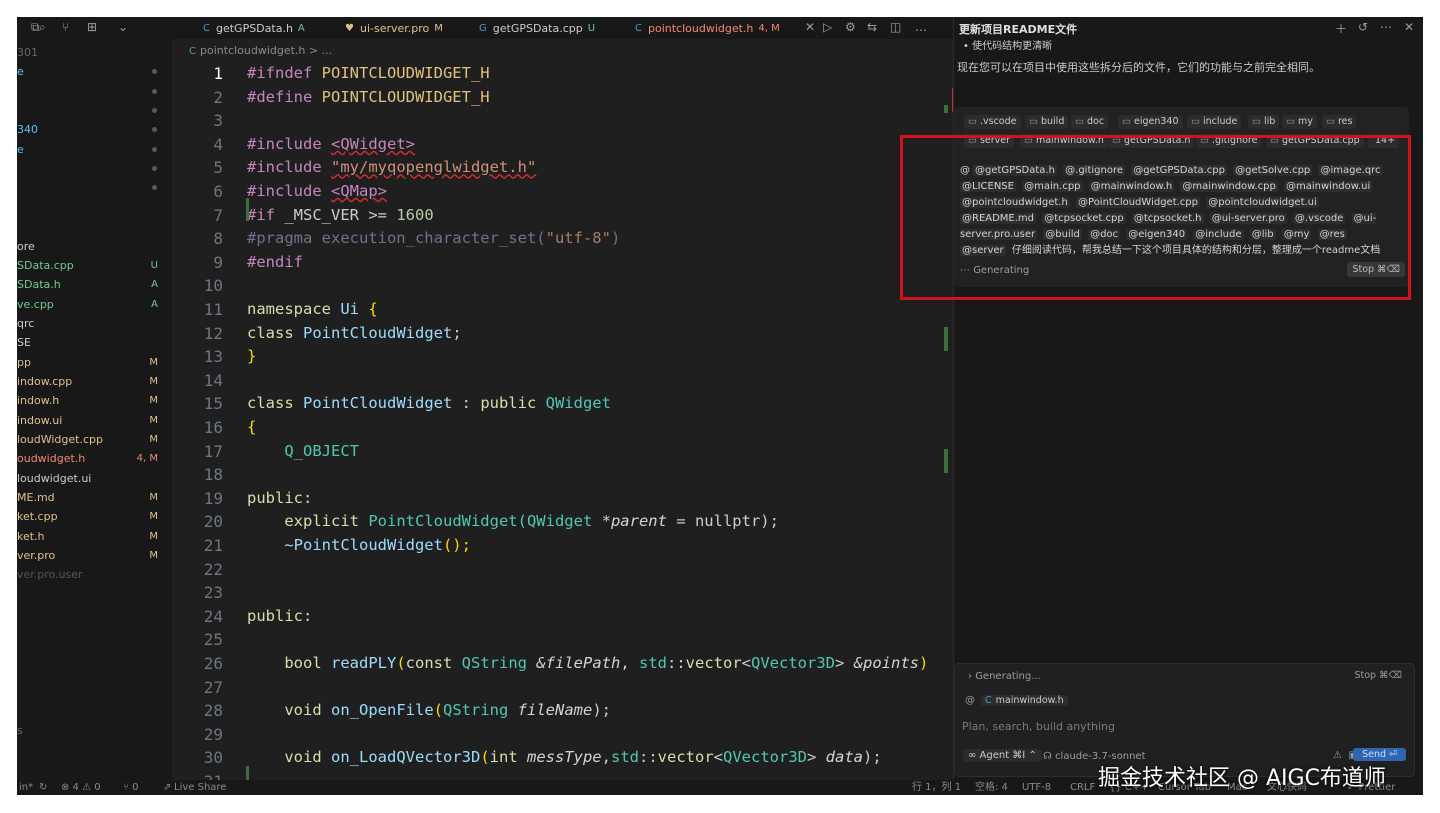 The height and width of the screenshot is (813, 1440). What do you see at coordinates (251, 357) in the screenshot?
I see `code-line: }` at bounding box center [251, 357].